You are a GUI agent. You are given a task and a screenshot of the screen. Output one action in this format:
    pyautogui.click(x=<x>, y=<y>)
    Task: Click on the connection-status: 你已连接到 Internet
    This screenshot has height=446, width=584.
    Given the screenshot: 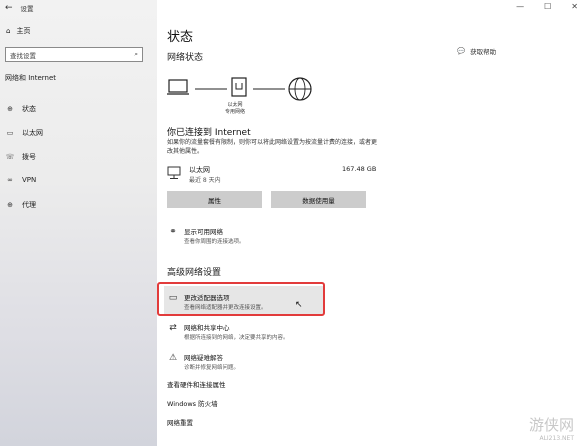 What is the action you would take?
    pyautogui.click(x=209, y=133)
    